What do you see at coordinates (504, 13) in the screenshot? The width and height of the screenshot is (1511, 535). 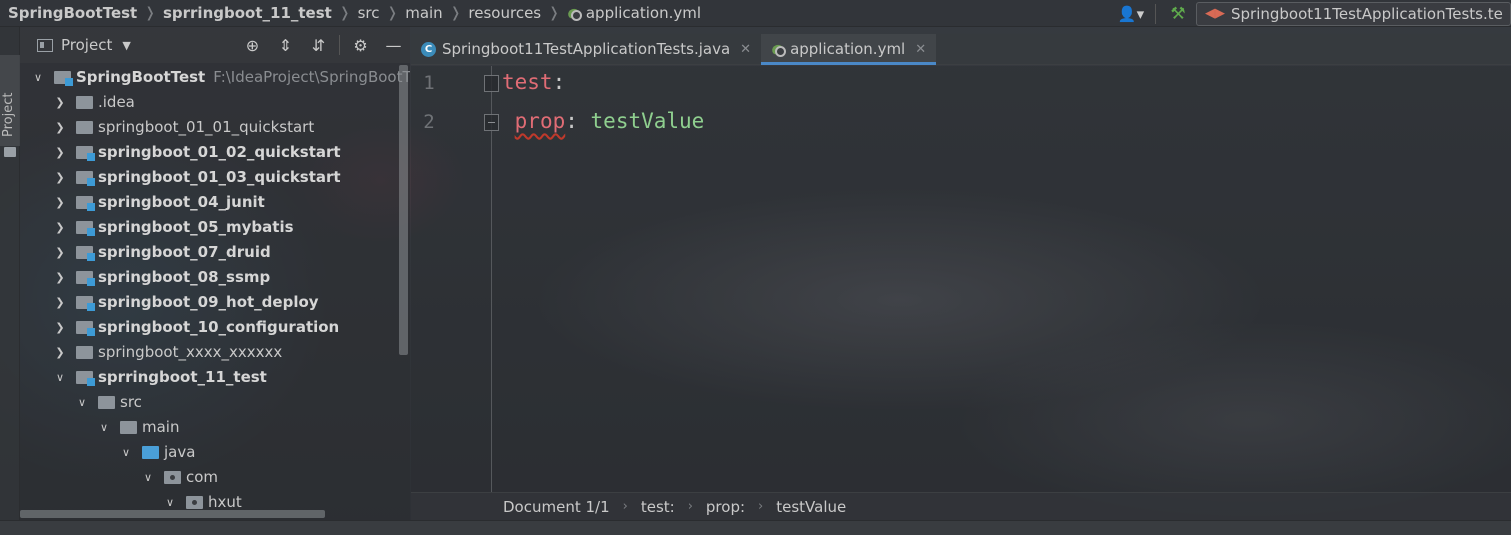 I see `breadcrumb-item: resources` at bounding box center [504, 13].